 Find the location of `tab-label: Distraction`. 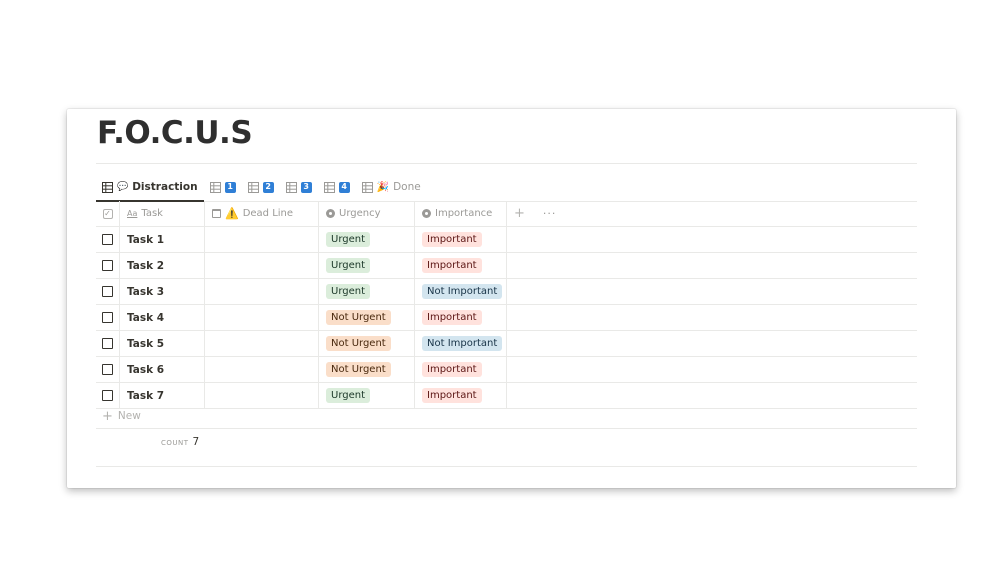

tab-label: Distraction is located at coordinates (165, 187).